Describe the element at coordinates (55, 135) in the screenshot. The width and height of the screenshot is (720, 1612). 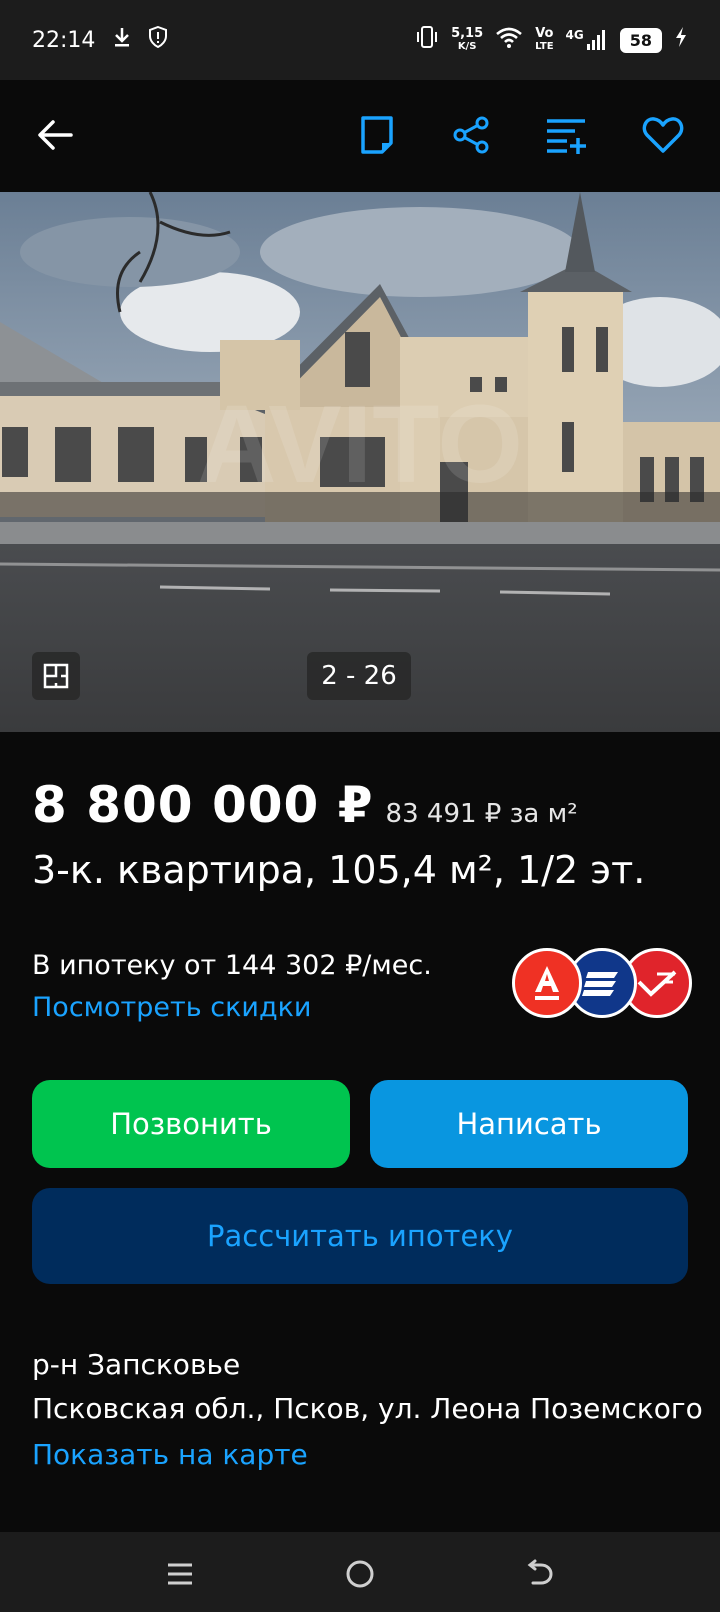
I see `back-arrow-icon` at that location.